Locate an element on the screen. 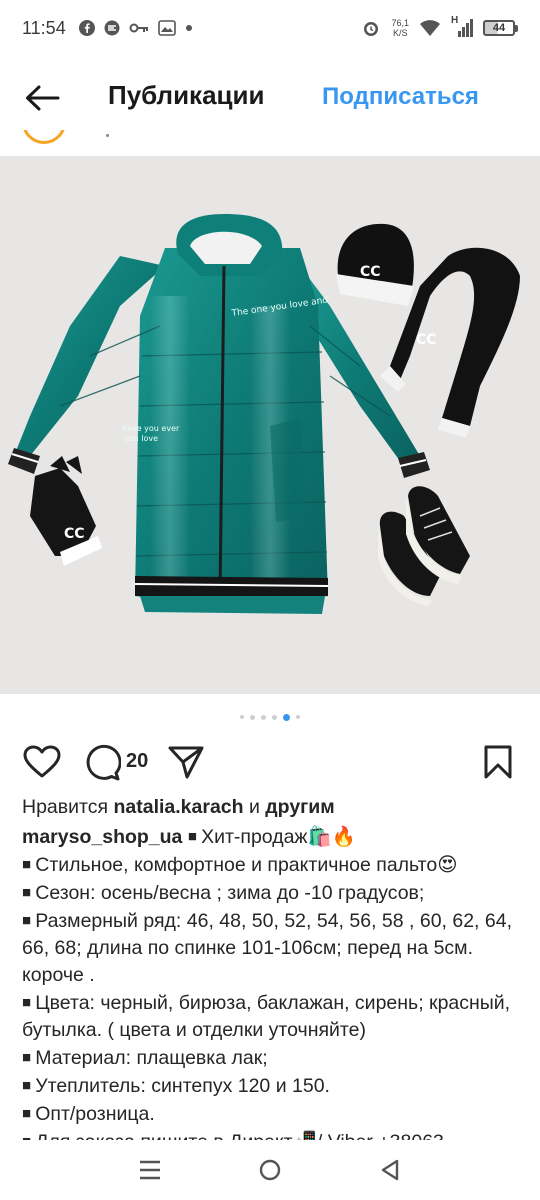  share-button is located at coordinates (186, 762).